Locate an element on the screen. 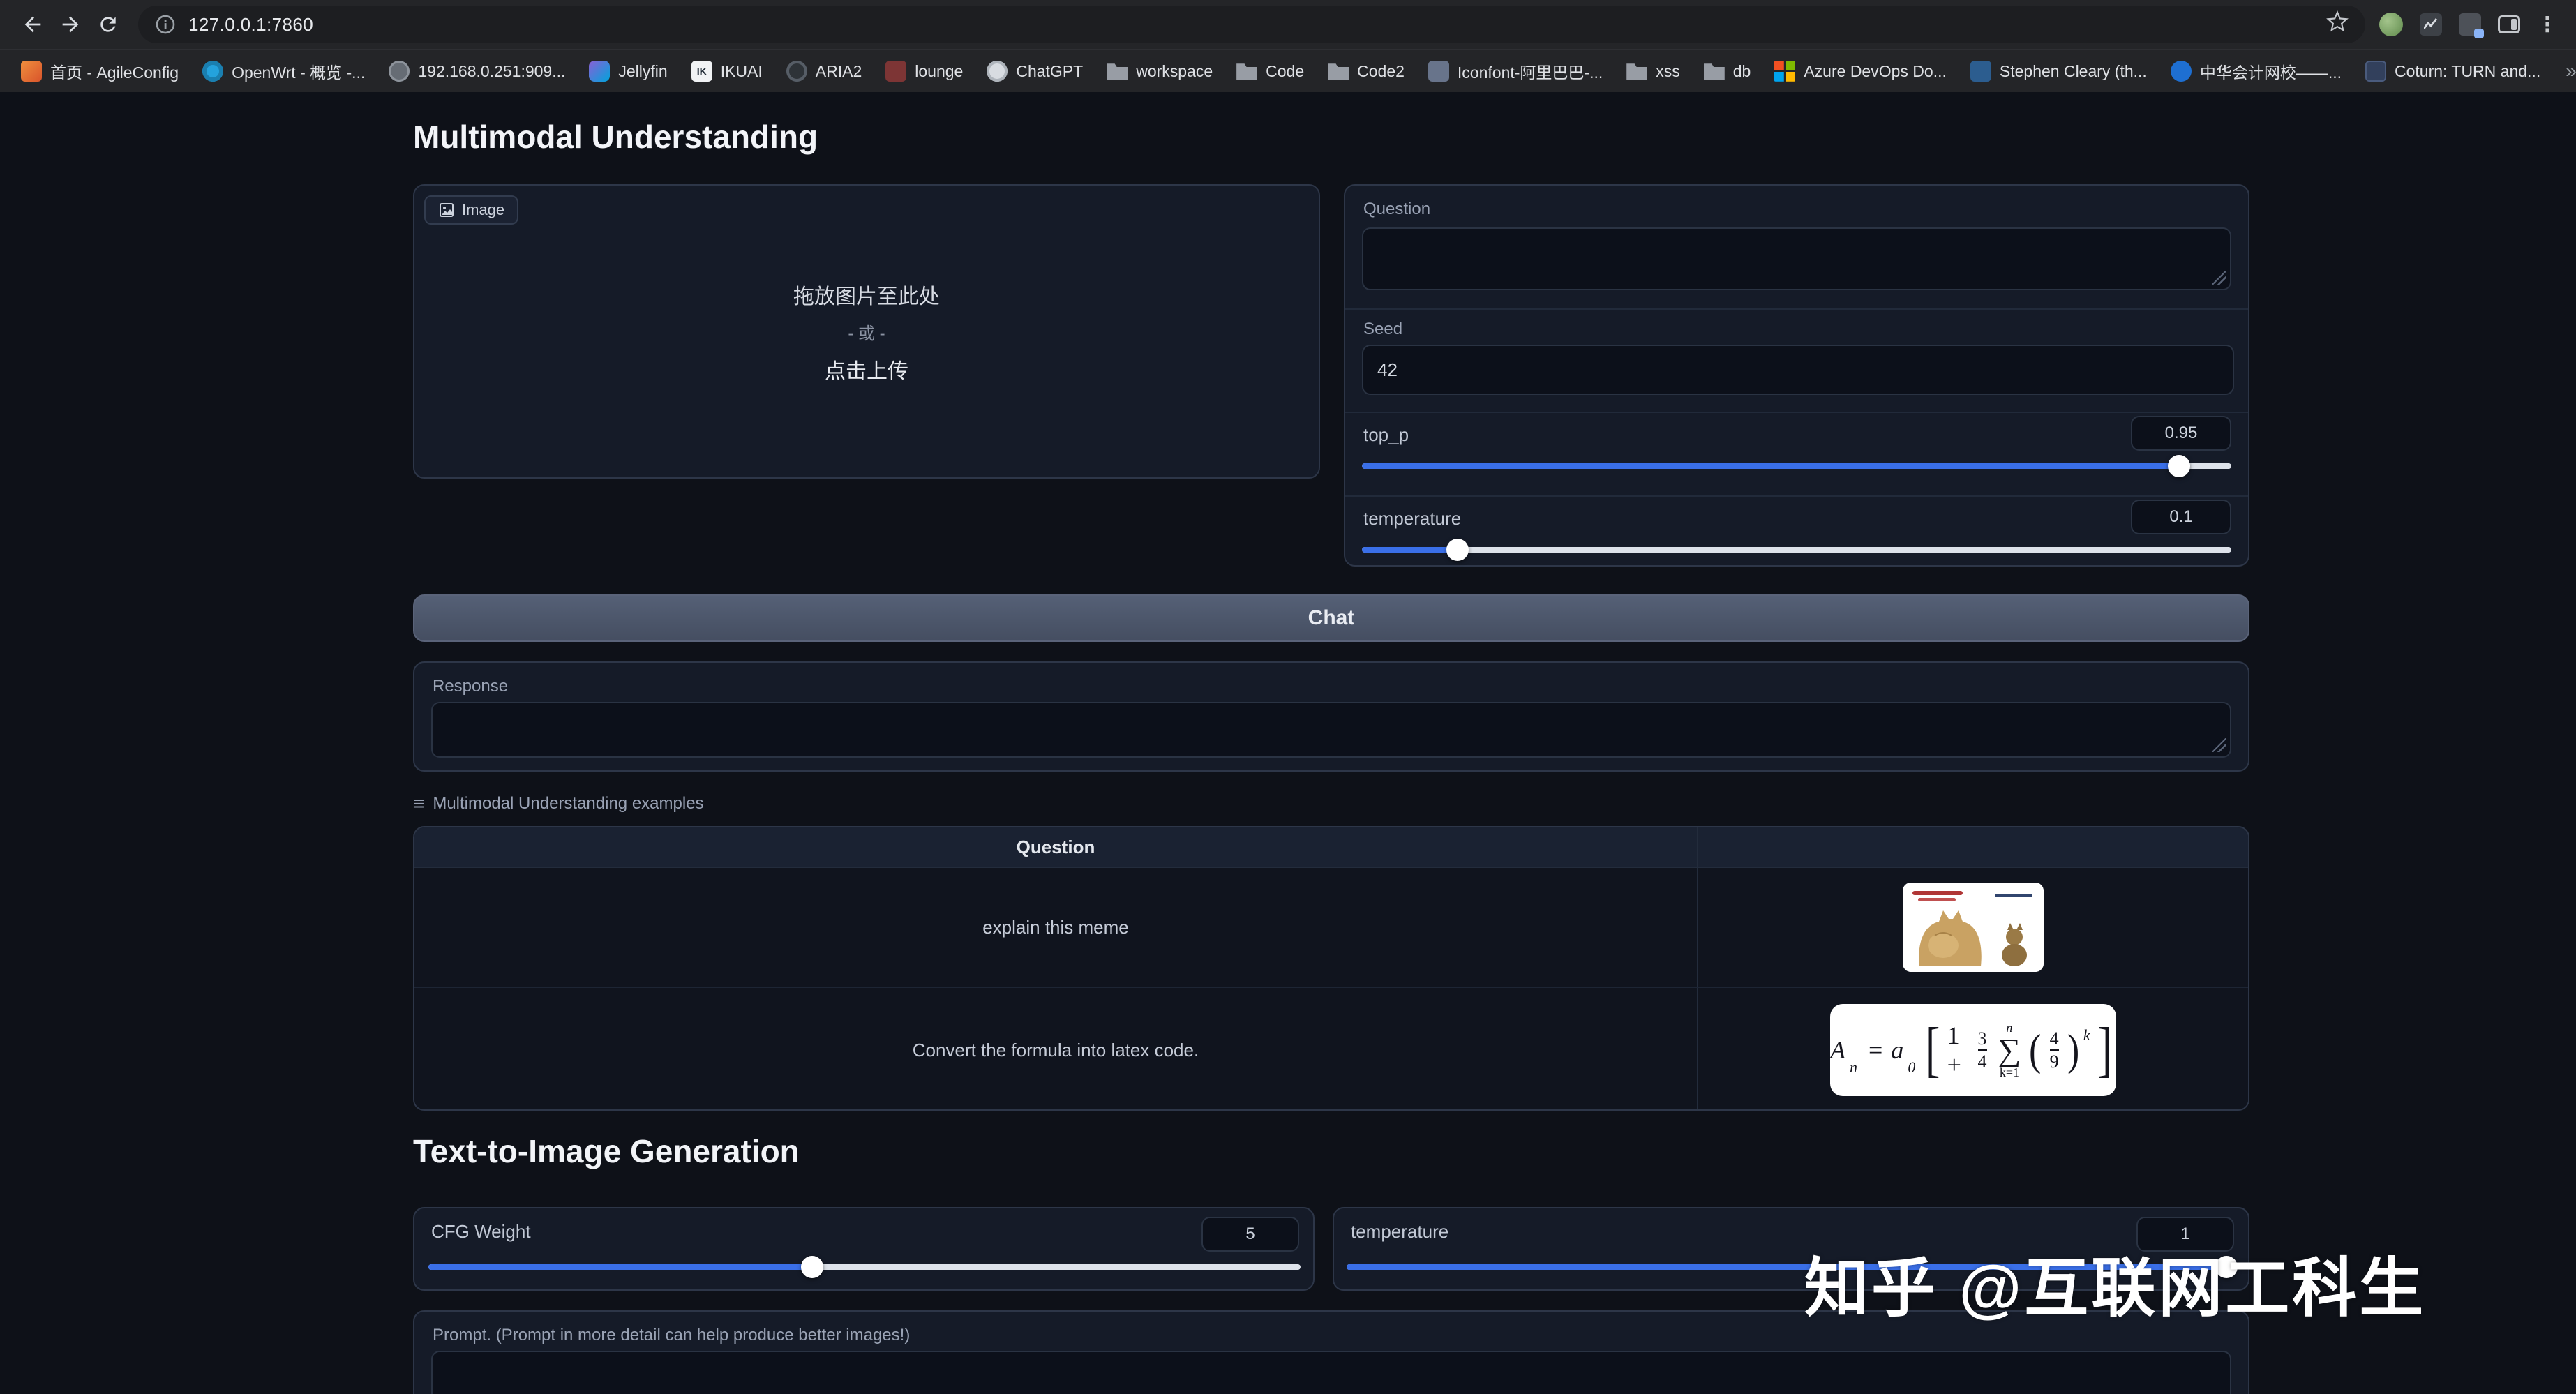 This screenshot has height=1394, width=2576. aria2-favicon is located at coordinates (796, 71).